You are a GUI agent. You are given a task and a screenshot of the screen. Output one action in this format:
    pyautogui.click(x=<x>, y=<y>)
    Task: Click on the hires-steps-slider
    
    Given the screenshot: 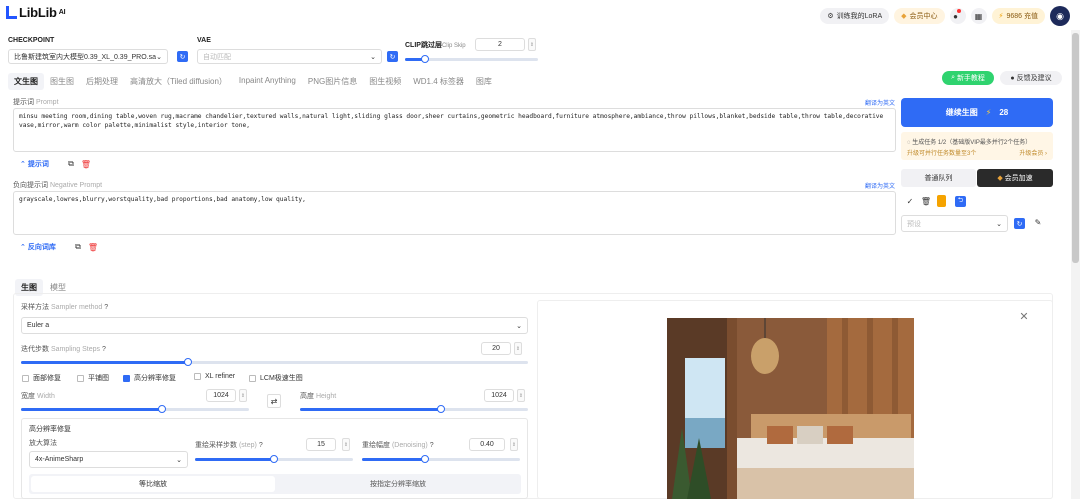 What is the action you would take?
    pyautogui.click(x=274, y=459)
    